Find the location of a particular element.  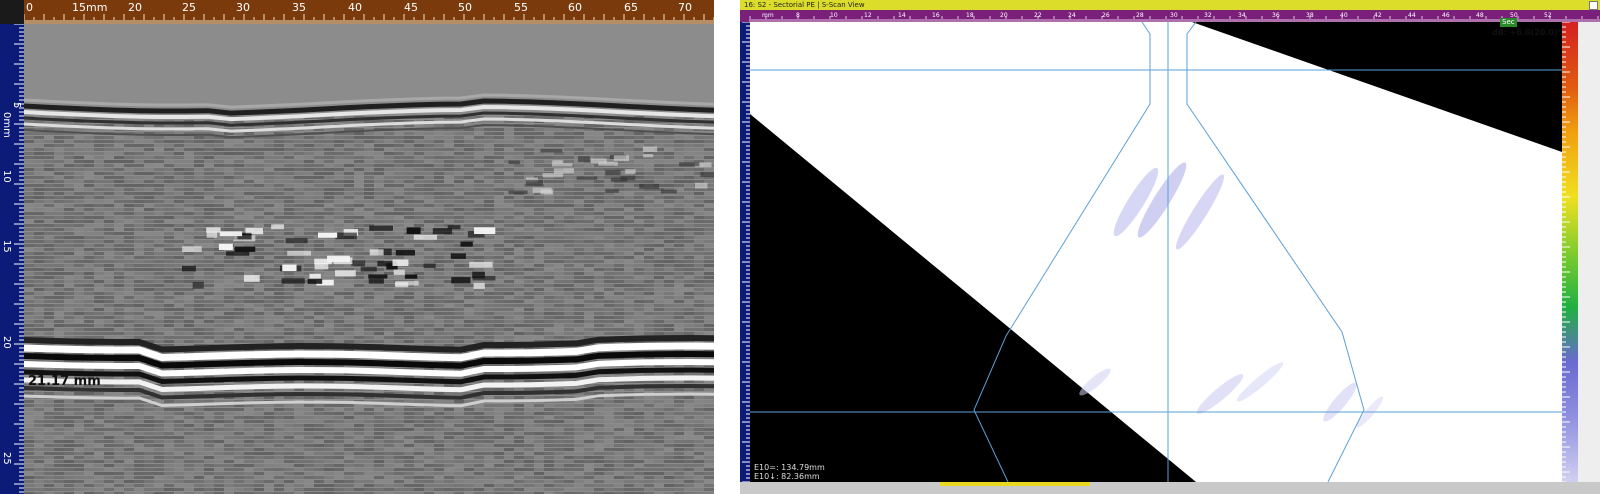

h-ruler-label: 55 is located at coordinates (521, 7).